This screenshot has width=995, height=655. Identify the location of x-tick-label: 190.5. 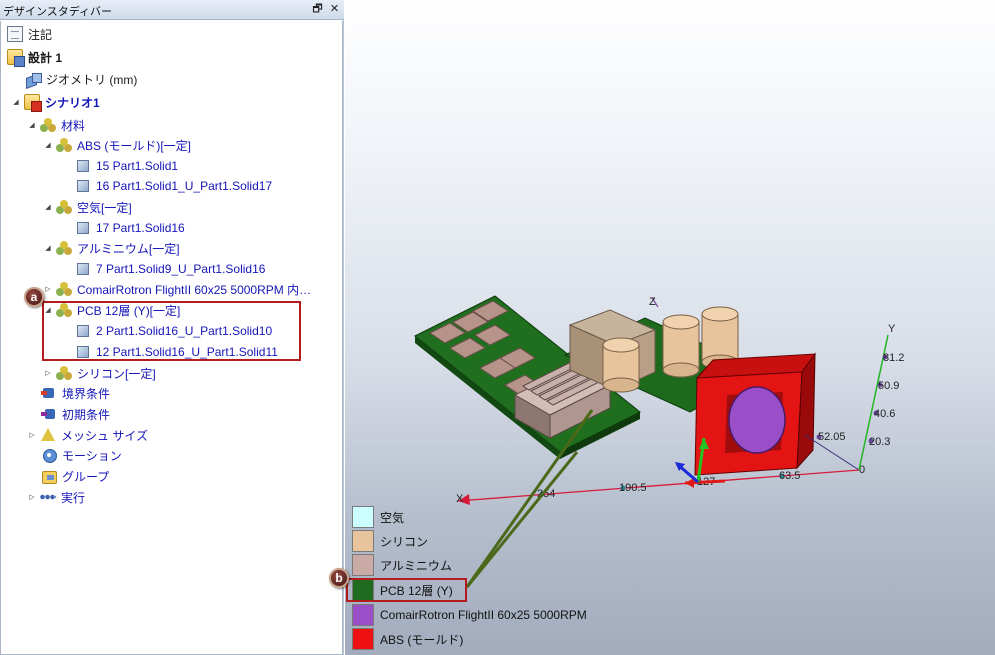
(633, 488).